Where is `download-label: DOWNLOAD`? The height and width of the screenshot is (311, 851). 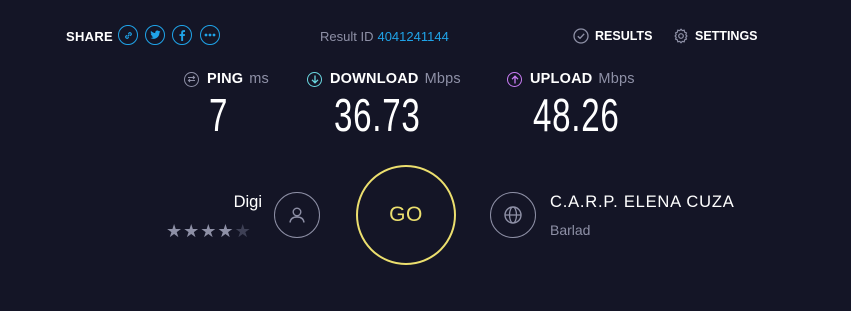
download-label: DOWNLOAD is located at coordinates (374, 79).